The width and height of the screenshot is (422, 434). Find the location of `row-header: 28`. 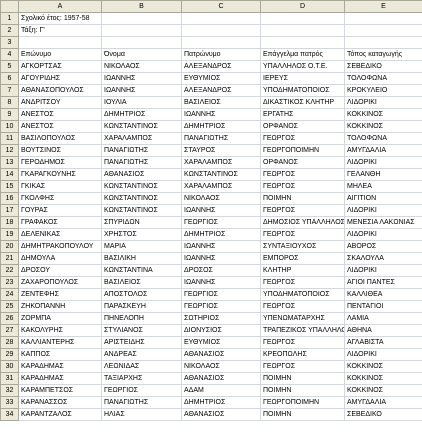

row-header: 28 is located at coordinates (9, 342).